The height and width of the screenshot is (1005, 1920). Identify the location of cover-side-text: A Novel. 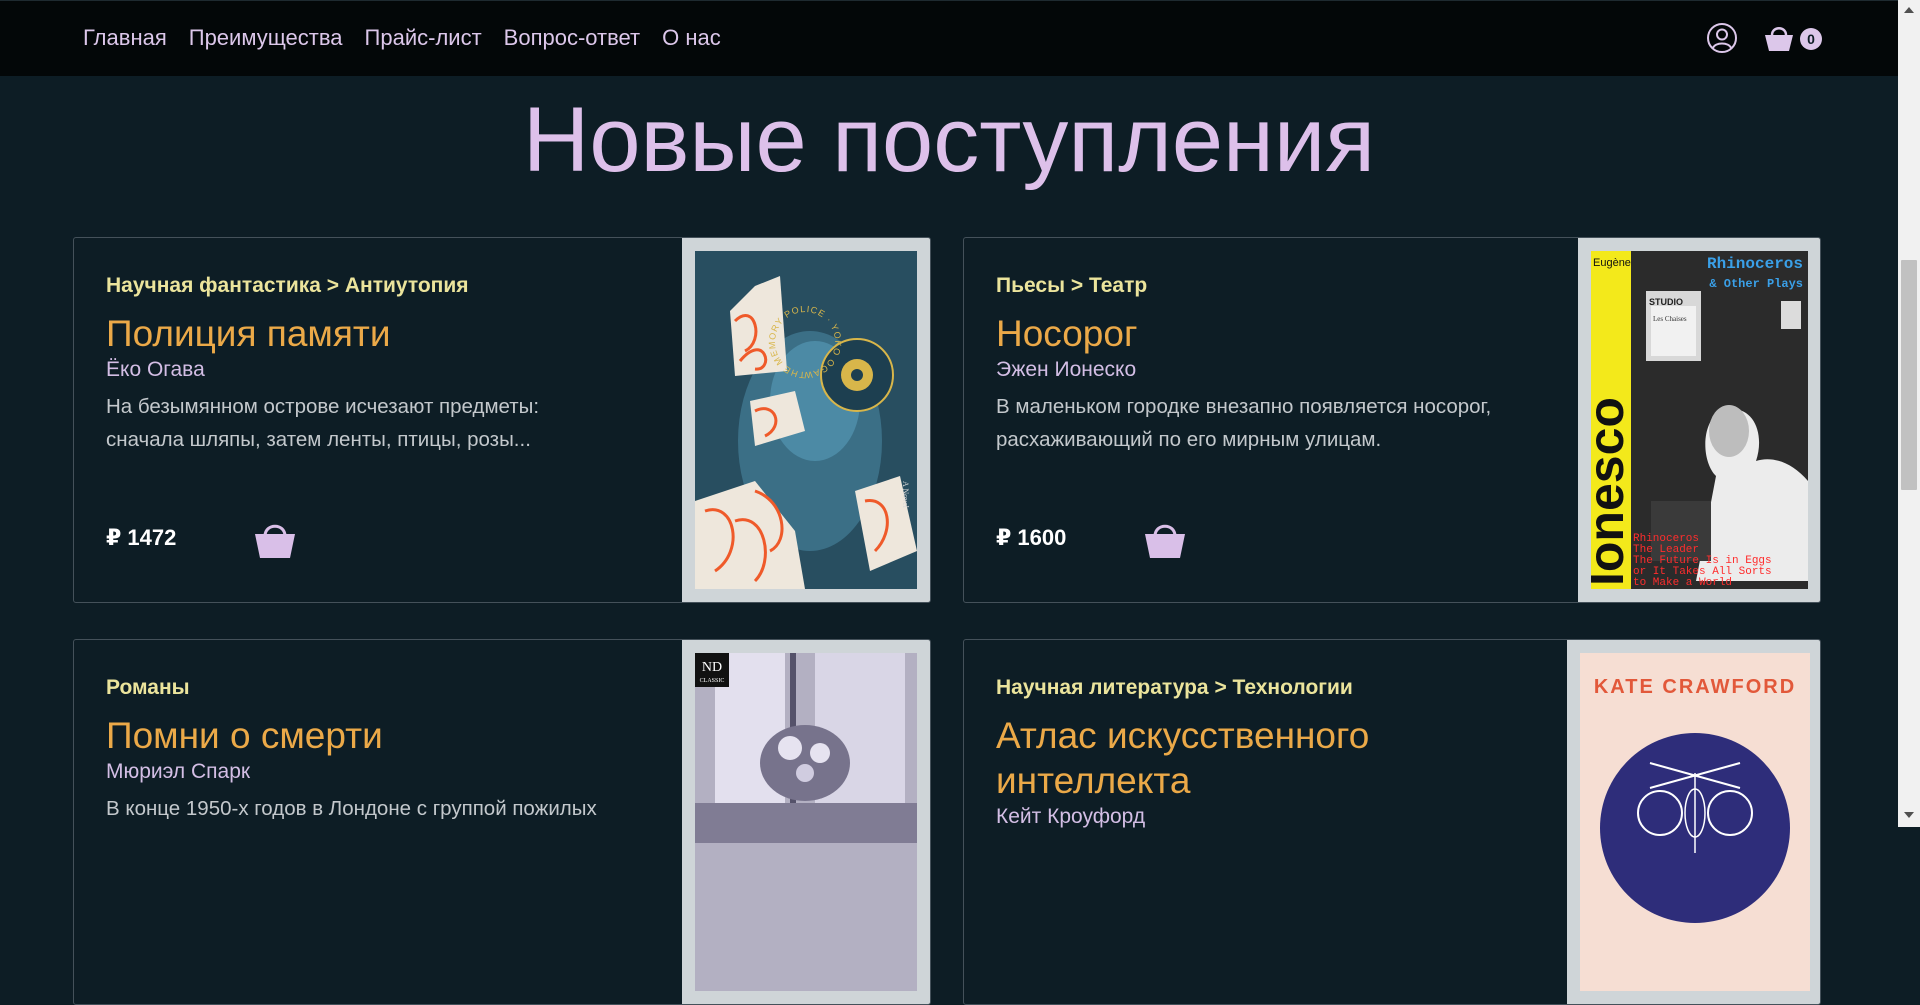
(905, 495).